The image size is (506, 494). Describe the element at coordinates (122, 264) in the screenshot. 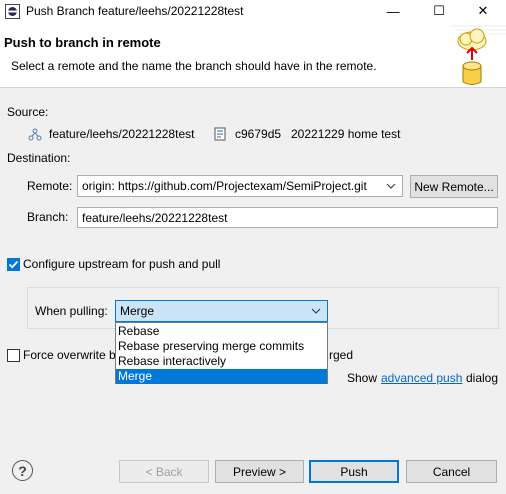

I see `configure-upstream-label: Configure upstream for push and pull` at that location.